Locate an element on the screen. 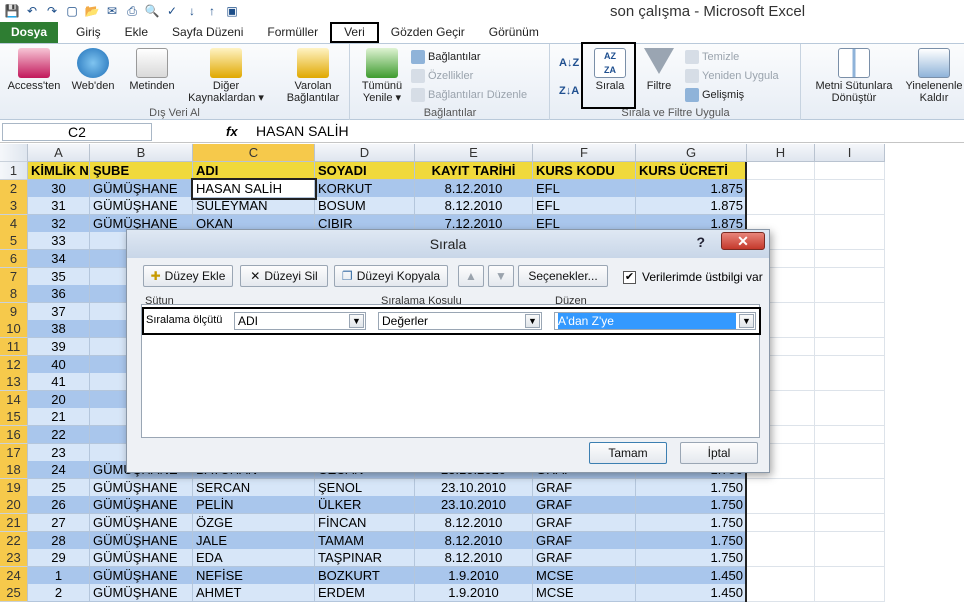 The height and width of the screenshot is (616, 964). column-header: C is located at coordinates (254, 153).